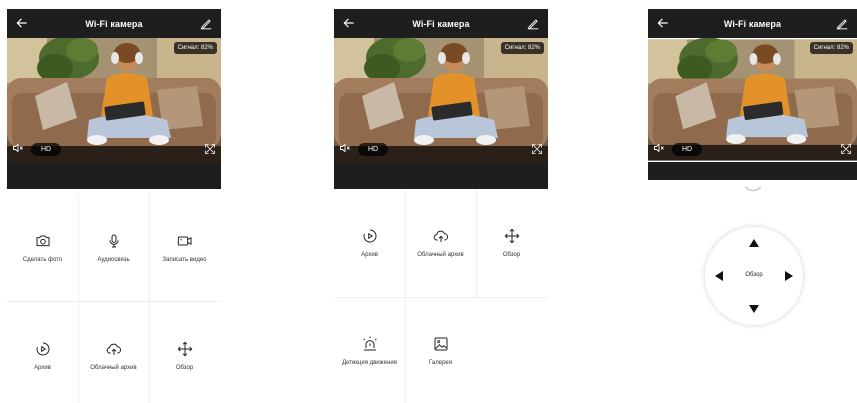 This screenshot has width=857, height=403. I want to click on chevron-down-icon, so click(753, 189).